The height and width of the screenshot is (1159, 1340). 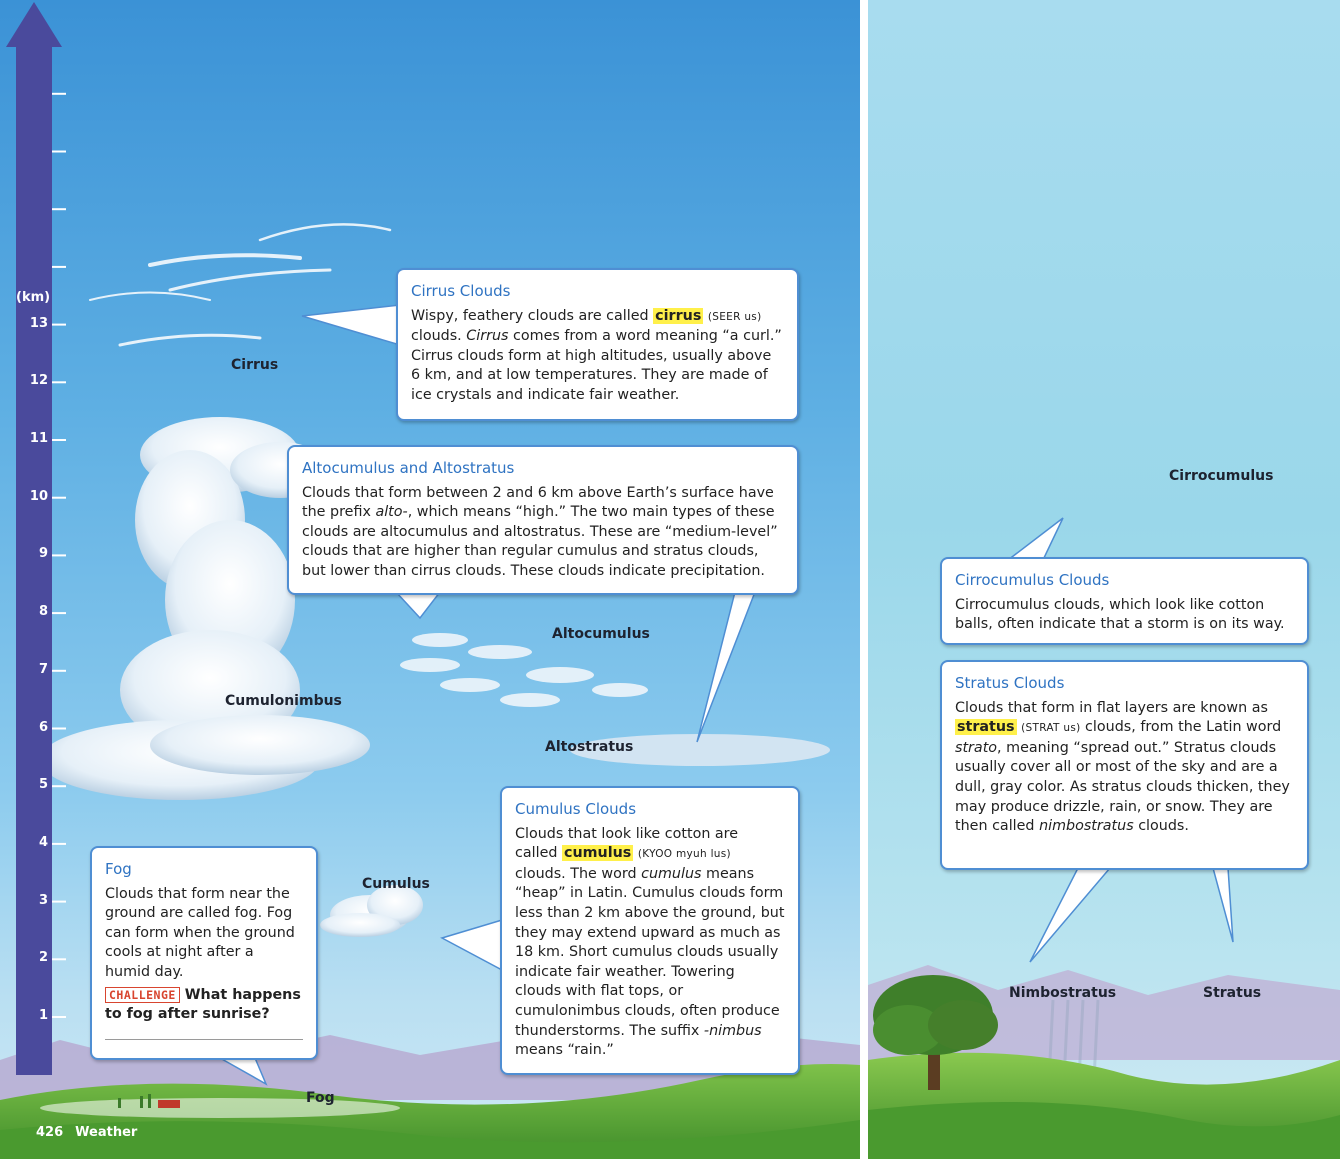 What do you see at coordinates (1221, 476) in the screenshot?
I see `label-cirrocumulus: Cirrocumulus` at bounding box center [1221, 476].